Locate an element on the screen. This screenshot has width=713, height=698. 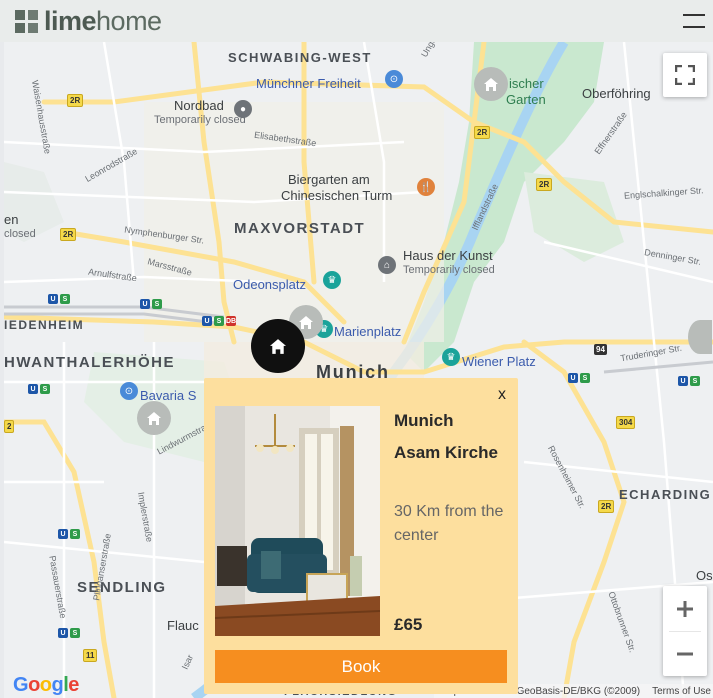
property-name: Asam Kirche is located at coordinates (446, 452).